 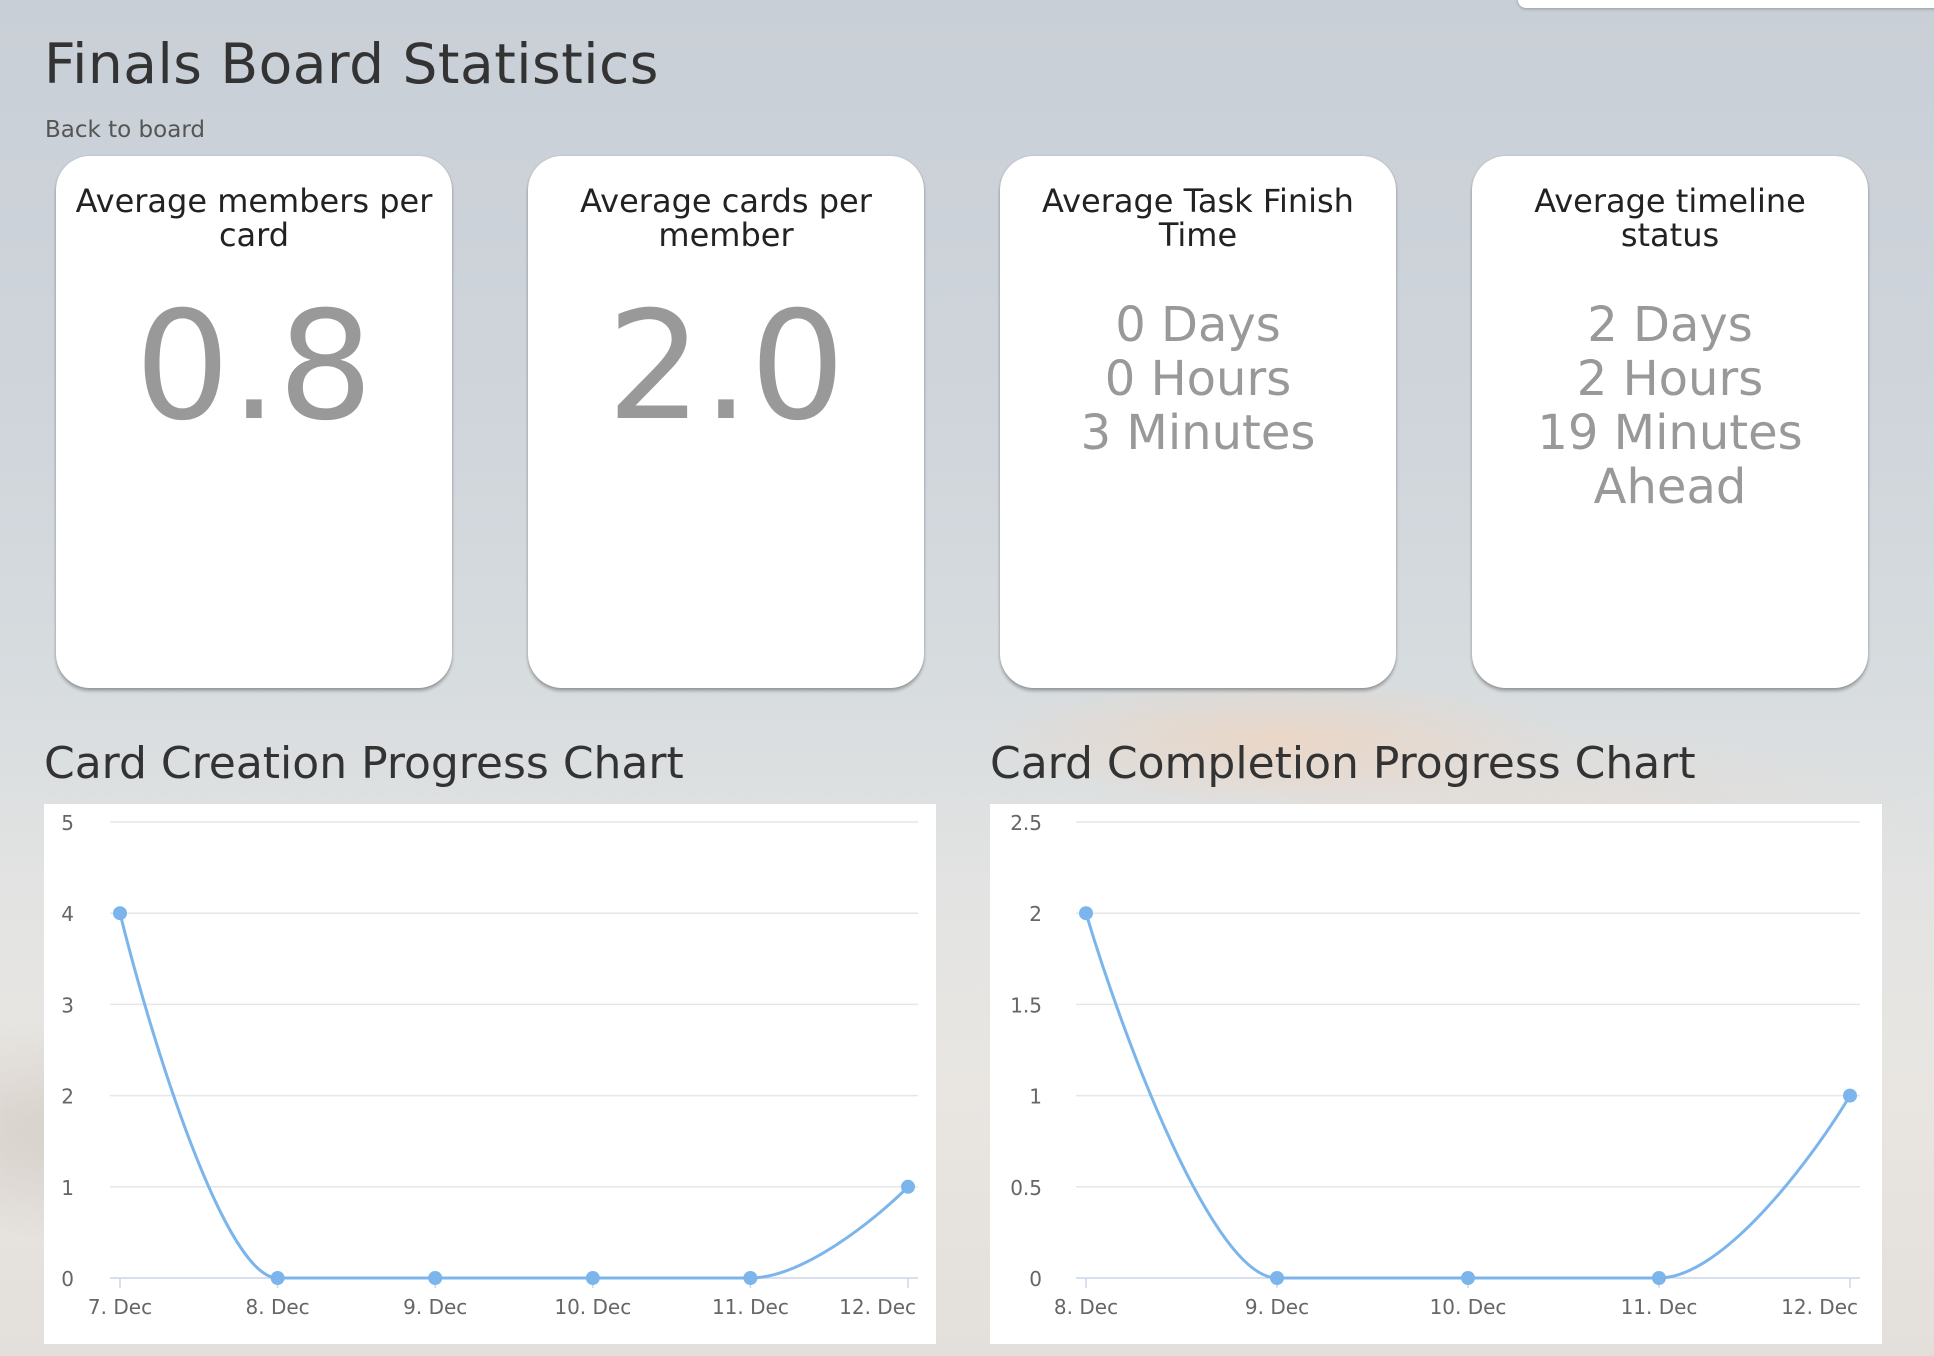 I want to click on stat-card-value: 2 Days 2 Hours 19 Minutes Ahead, so click(x=1670, y=406).